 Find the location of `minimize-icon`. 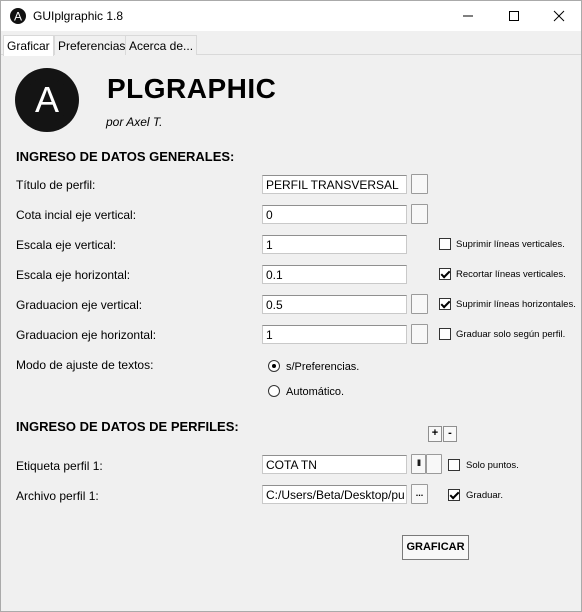

minimize-icon is located at coordinates (468, 16).